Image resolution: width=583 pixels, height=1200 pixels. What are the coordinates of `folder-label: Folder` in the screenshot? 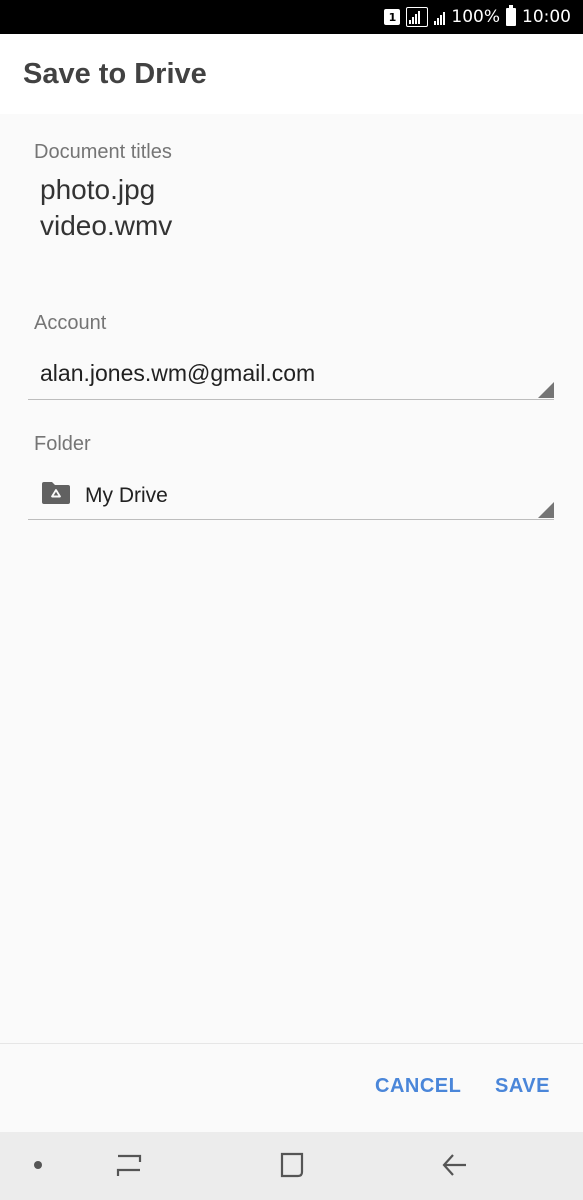 It's located at (62, 444).